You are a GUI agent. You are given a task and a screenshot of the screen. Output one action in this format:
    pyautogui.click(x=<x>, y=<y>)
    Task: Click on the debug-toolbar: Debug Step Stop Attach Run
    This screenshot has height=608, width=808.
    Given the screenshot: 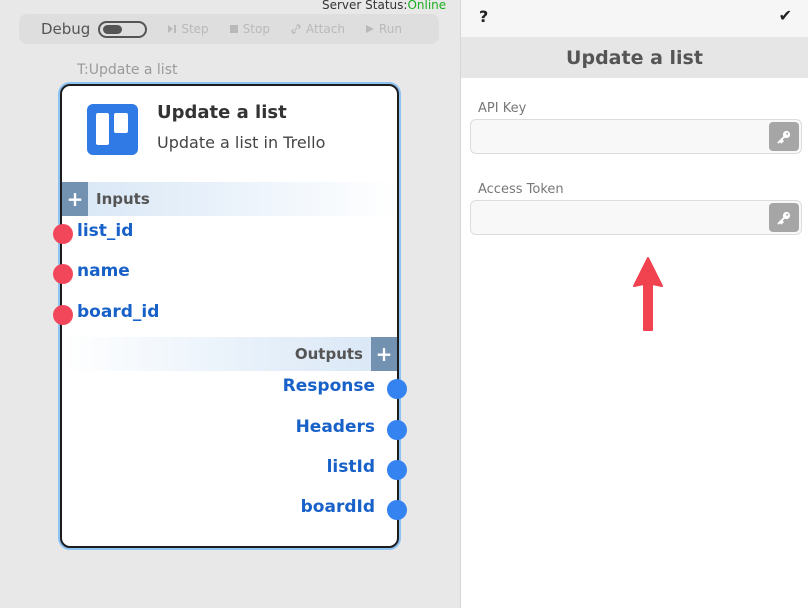 What is the action you would take?
    pyautogui.click(x=229, y=29)
    